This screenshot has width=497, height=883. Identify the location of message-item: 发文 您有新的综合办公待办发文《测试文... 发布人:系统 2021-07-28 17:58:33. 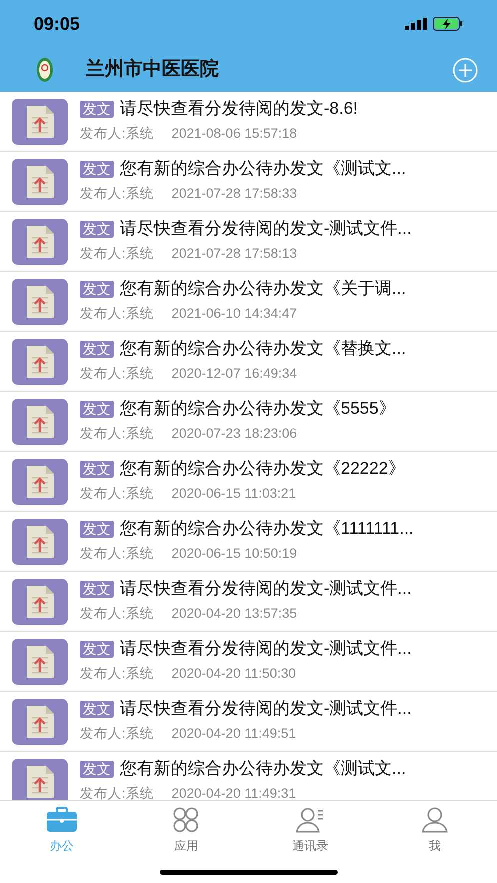
(248, 182).